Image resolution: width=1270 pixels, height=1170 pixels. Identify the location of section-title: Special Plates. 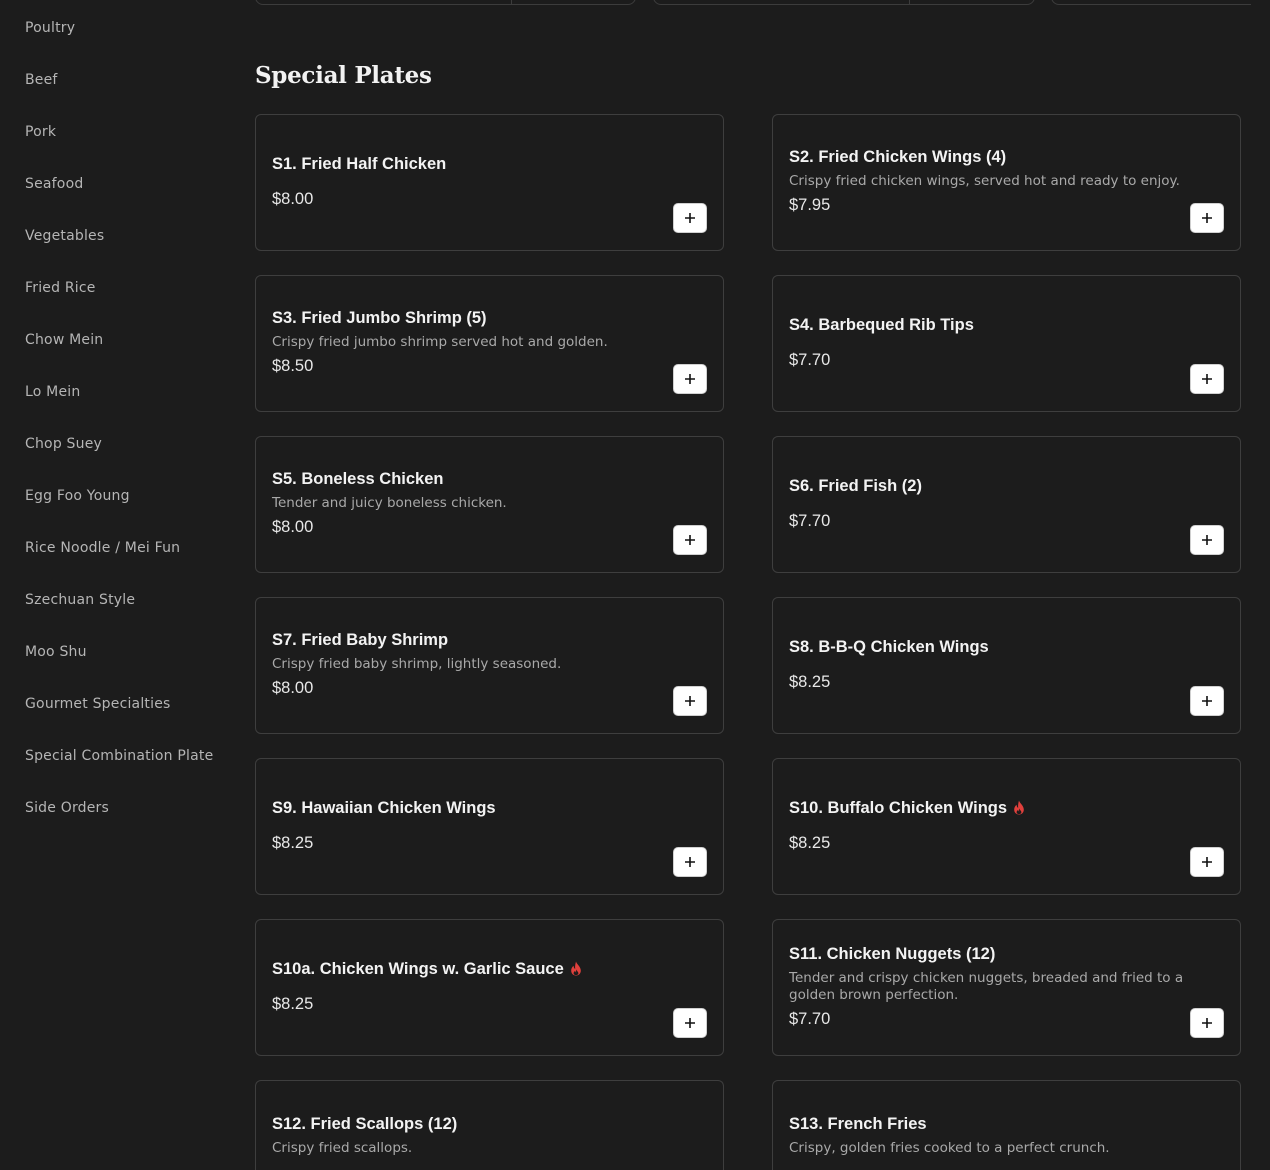
(343, 75).